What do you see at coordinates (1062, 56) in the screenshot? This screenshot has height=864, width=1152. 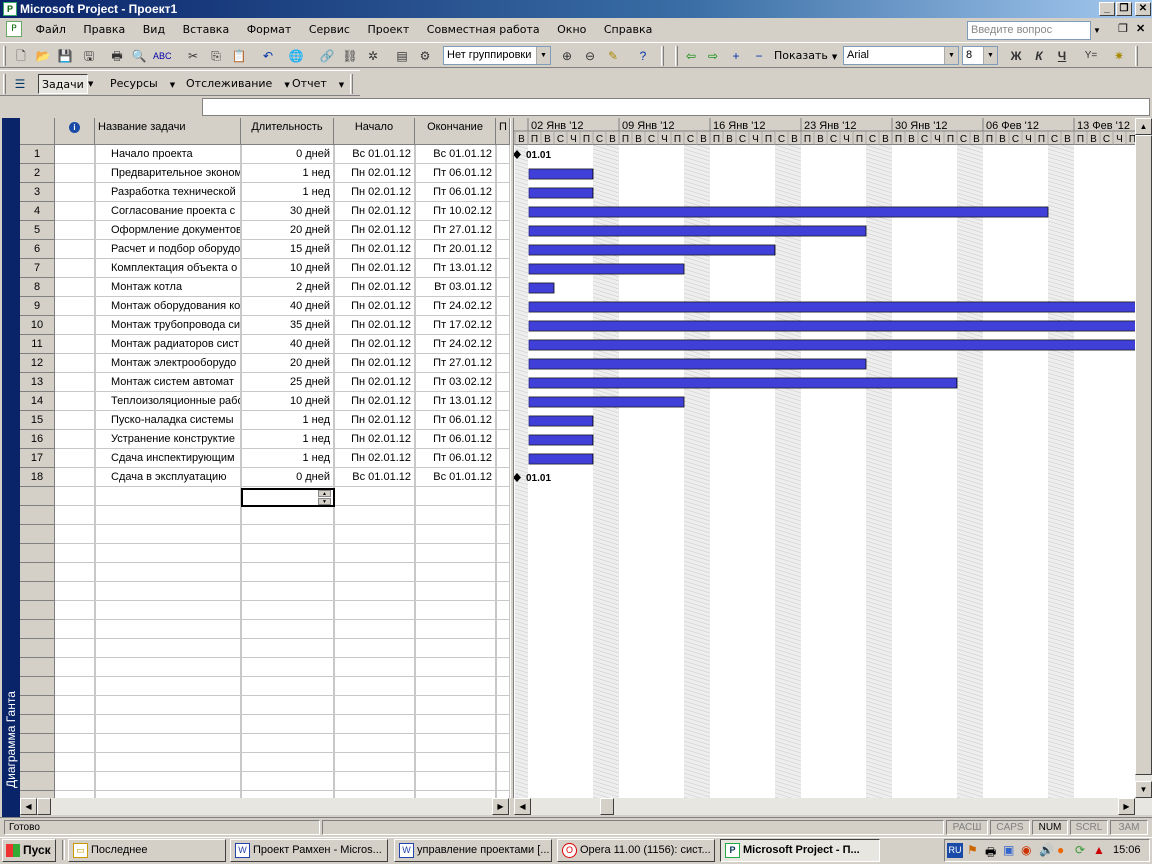 I see `underline-icon: Ч` at bounding box center [1062, 56].